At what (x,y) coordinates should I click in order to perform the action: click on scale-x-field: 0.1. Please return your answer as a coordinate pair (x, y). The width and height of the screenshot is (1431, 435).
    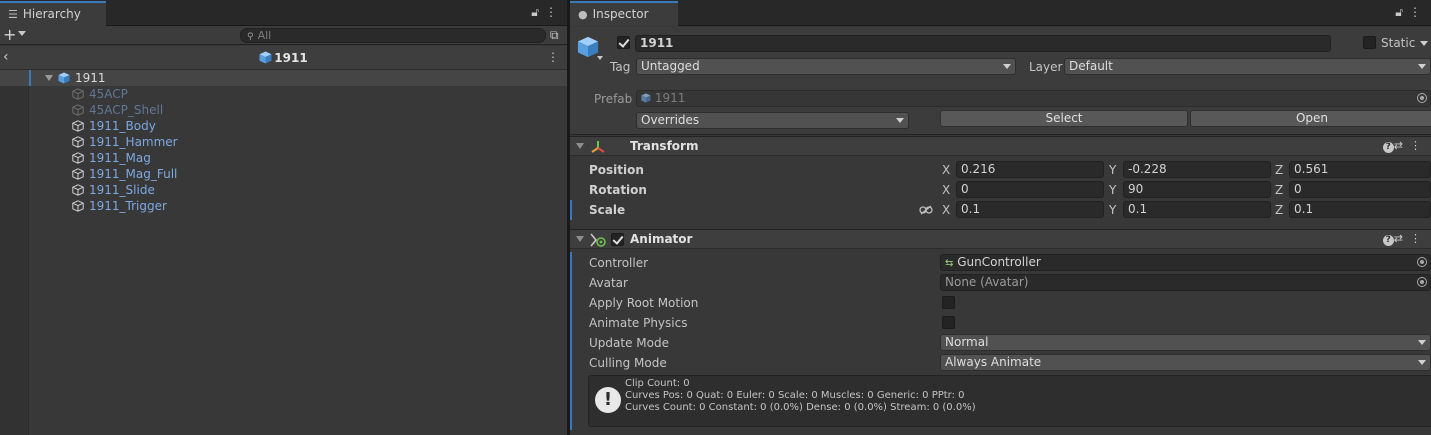
    Looking at the image, I should click on (1030, 209).